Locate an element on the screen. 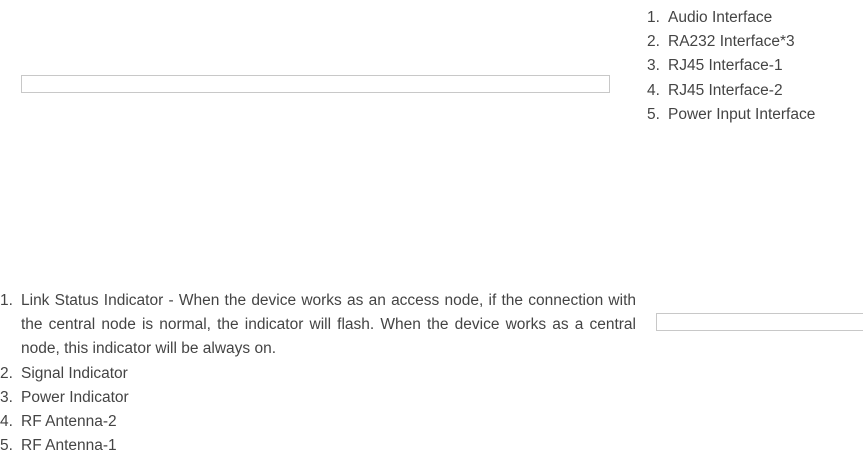 This screenshot has width=863, height=458. list-item: 3. RJ45 Interface-1 is located at coordinates (755, 66).